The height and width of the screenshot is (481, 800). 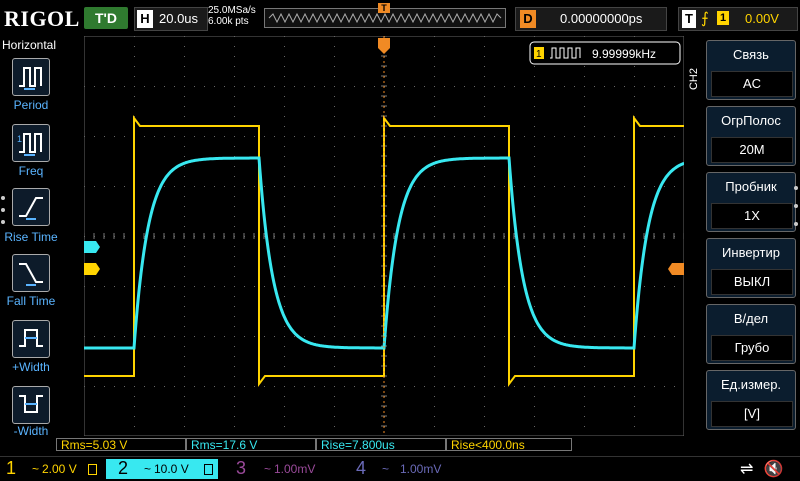 I want to click on neg-width-button, so click(x=31, y=405).